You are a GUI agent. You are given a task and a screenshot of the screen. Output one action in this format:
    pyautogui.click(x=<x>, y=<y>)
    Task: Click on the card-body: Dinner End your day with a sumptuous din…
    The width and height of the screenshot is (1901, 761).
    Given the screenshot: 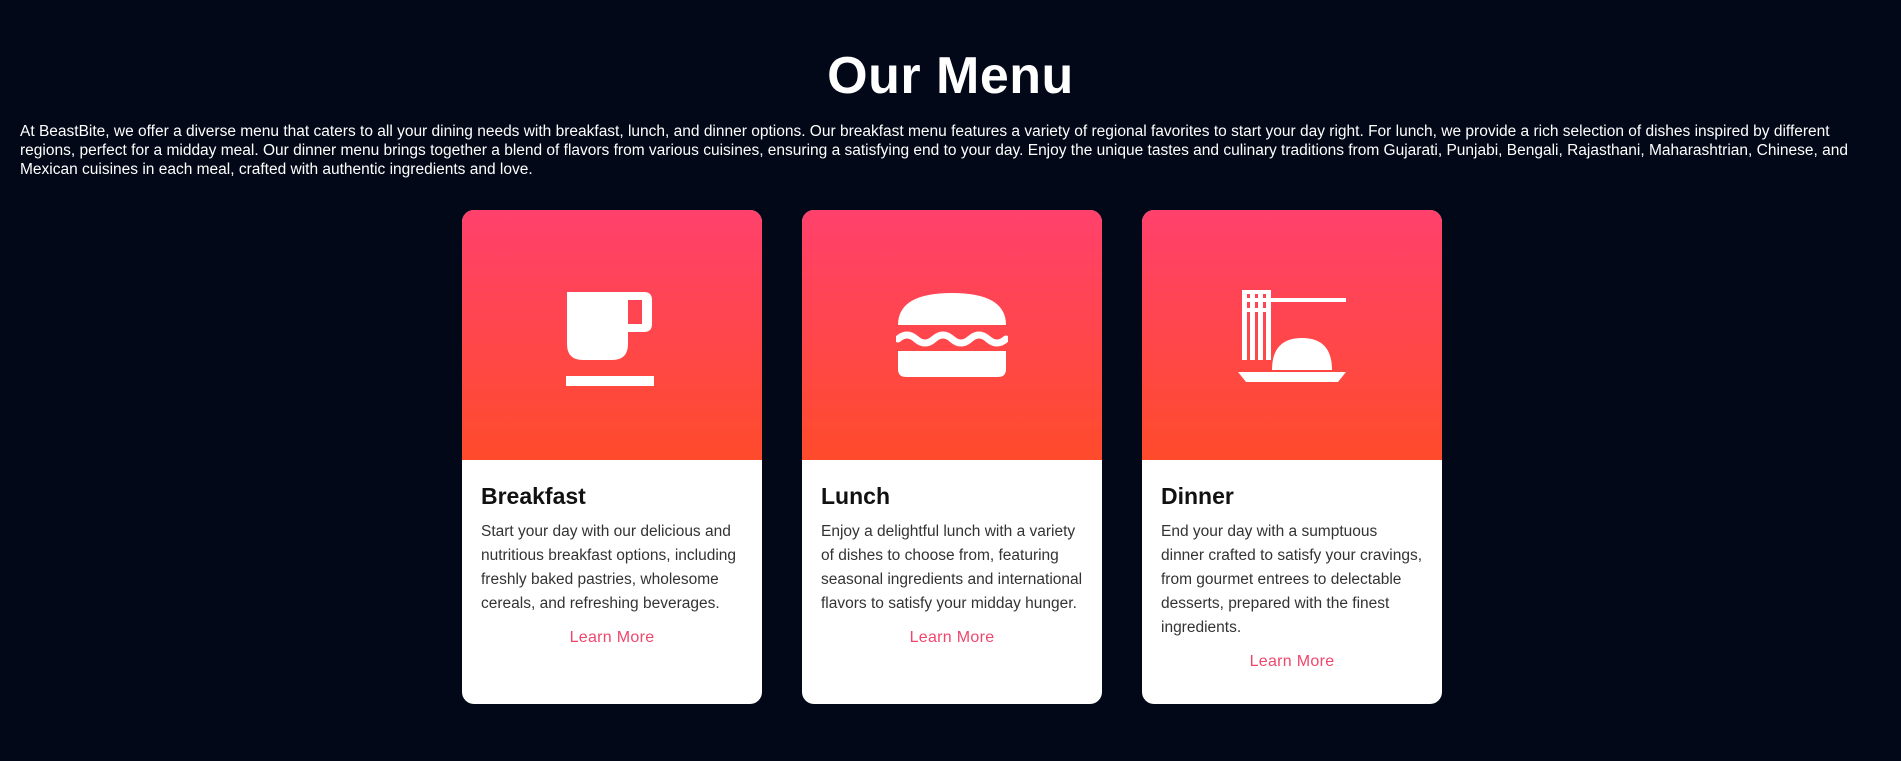 What is the action you would take?
    pyautogui.click(x=1292, y=582)
    